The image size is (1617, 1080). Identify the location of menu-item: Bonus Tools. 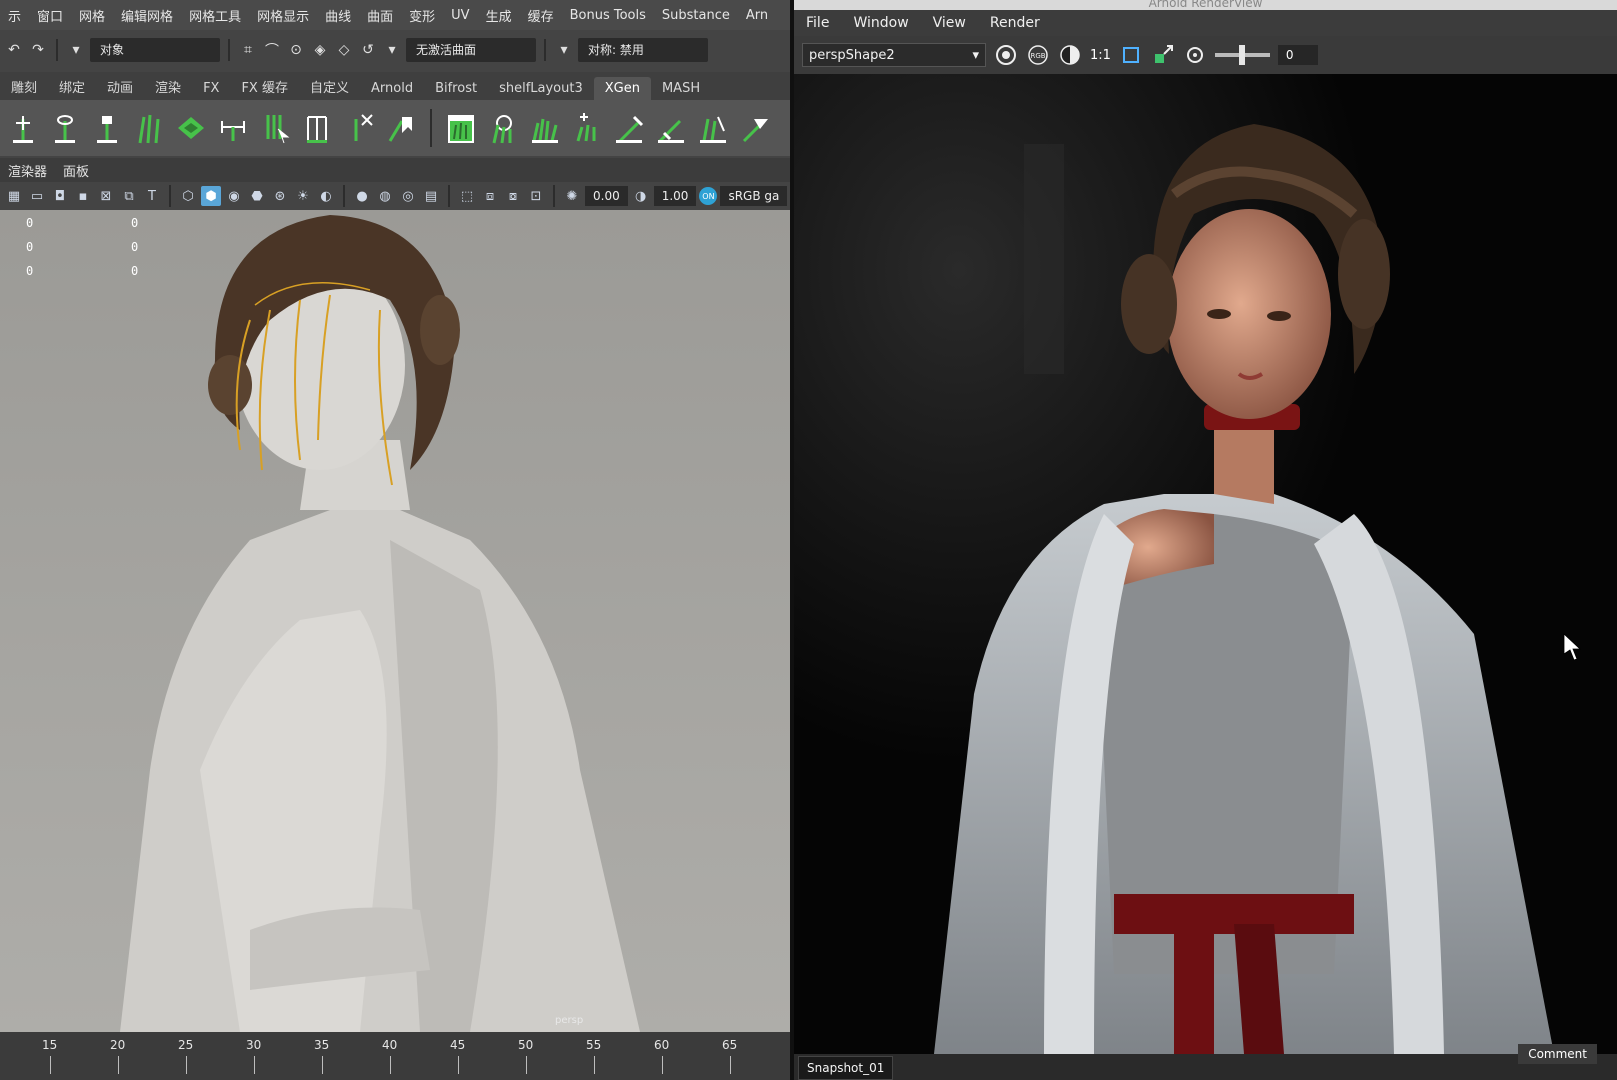
(608, 15).